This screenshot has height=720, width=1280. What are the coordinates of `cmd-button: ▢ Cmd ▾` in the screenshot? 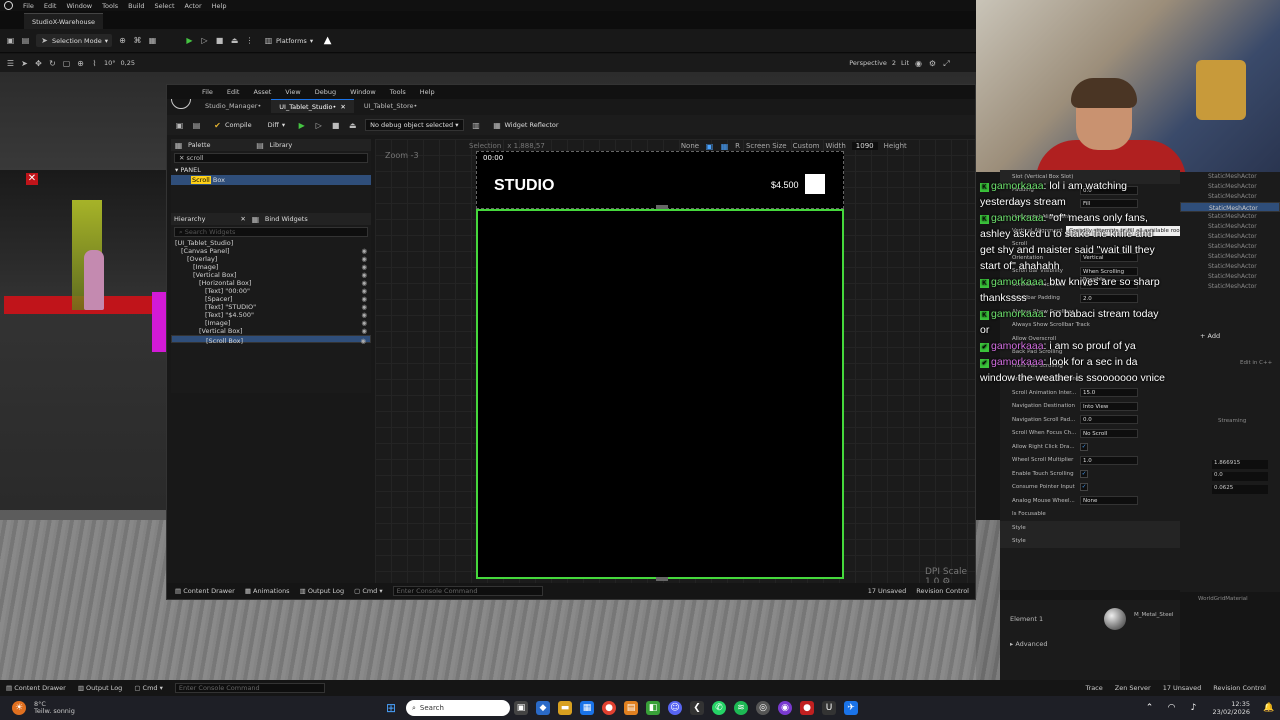 It's located at (148, 688).